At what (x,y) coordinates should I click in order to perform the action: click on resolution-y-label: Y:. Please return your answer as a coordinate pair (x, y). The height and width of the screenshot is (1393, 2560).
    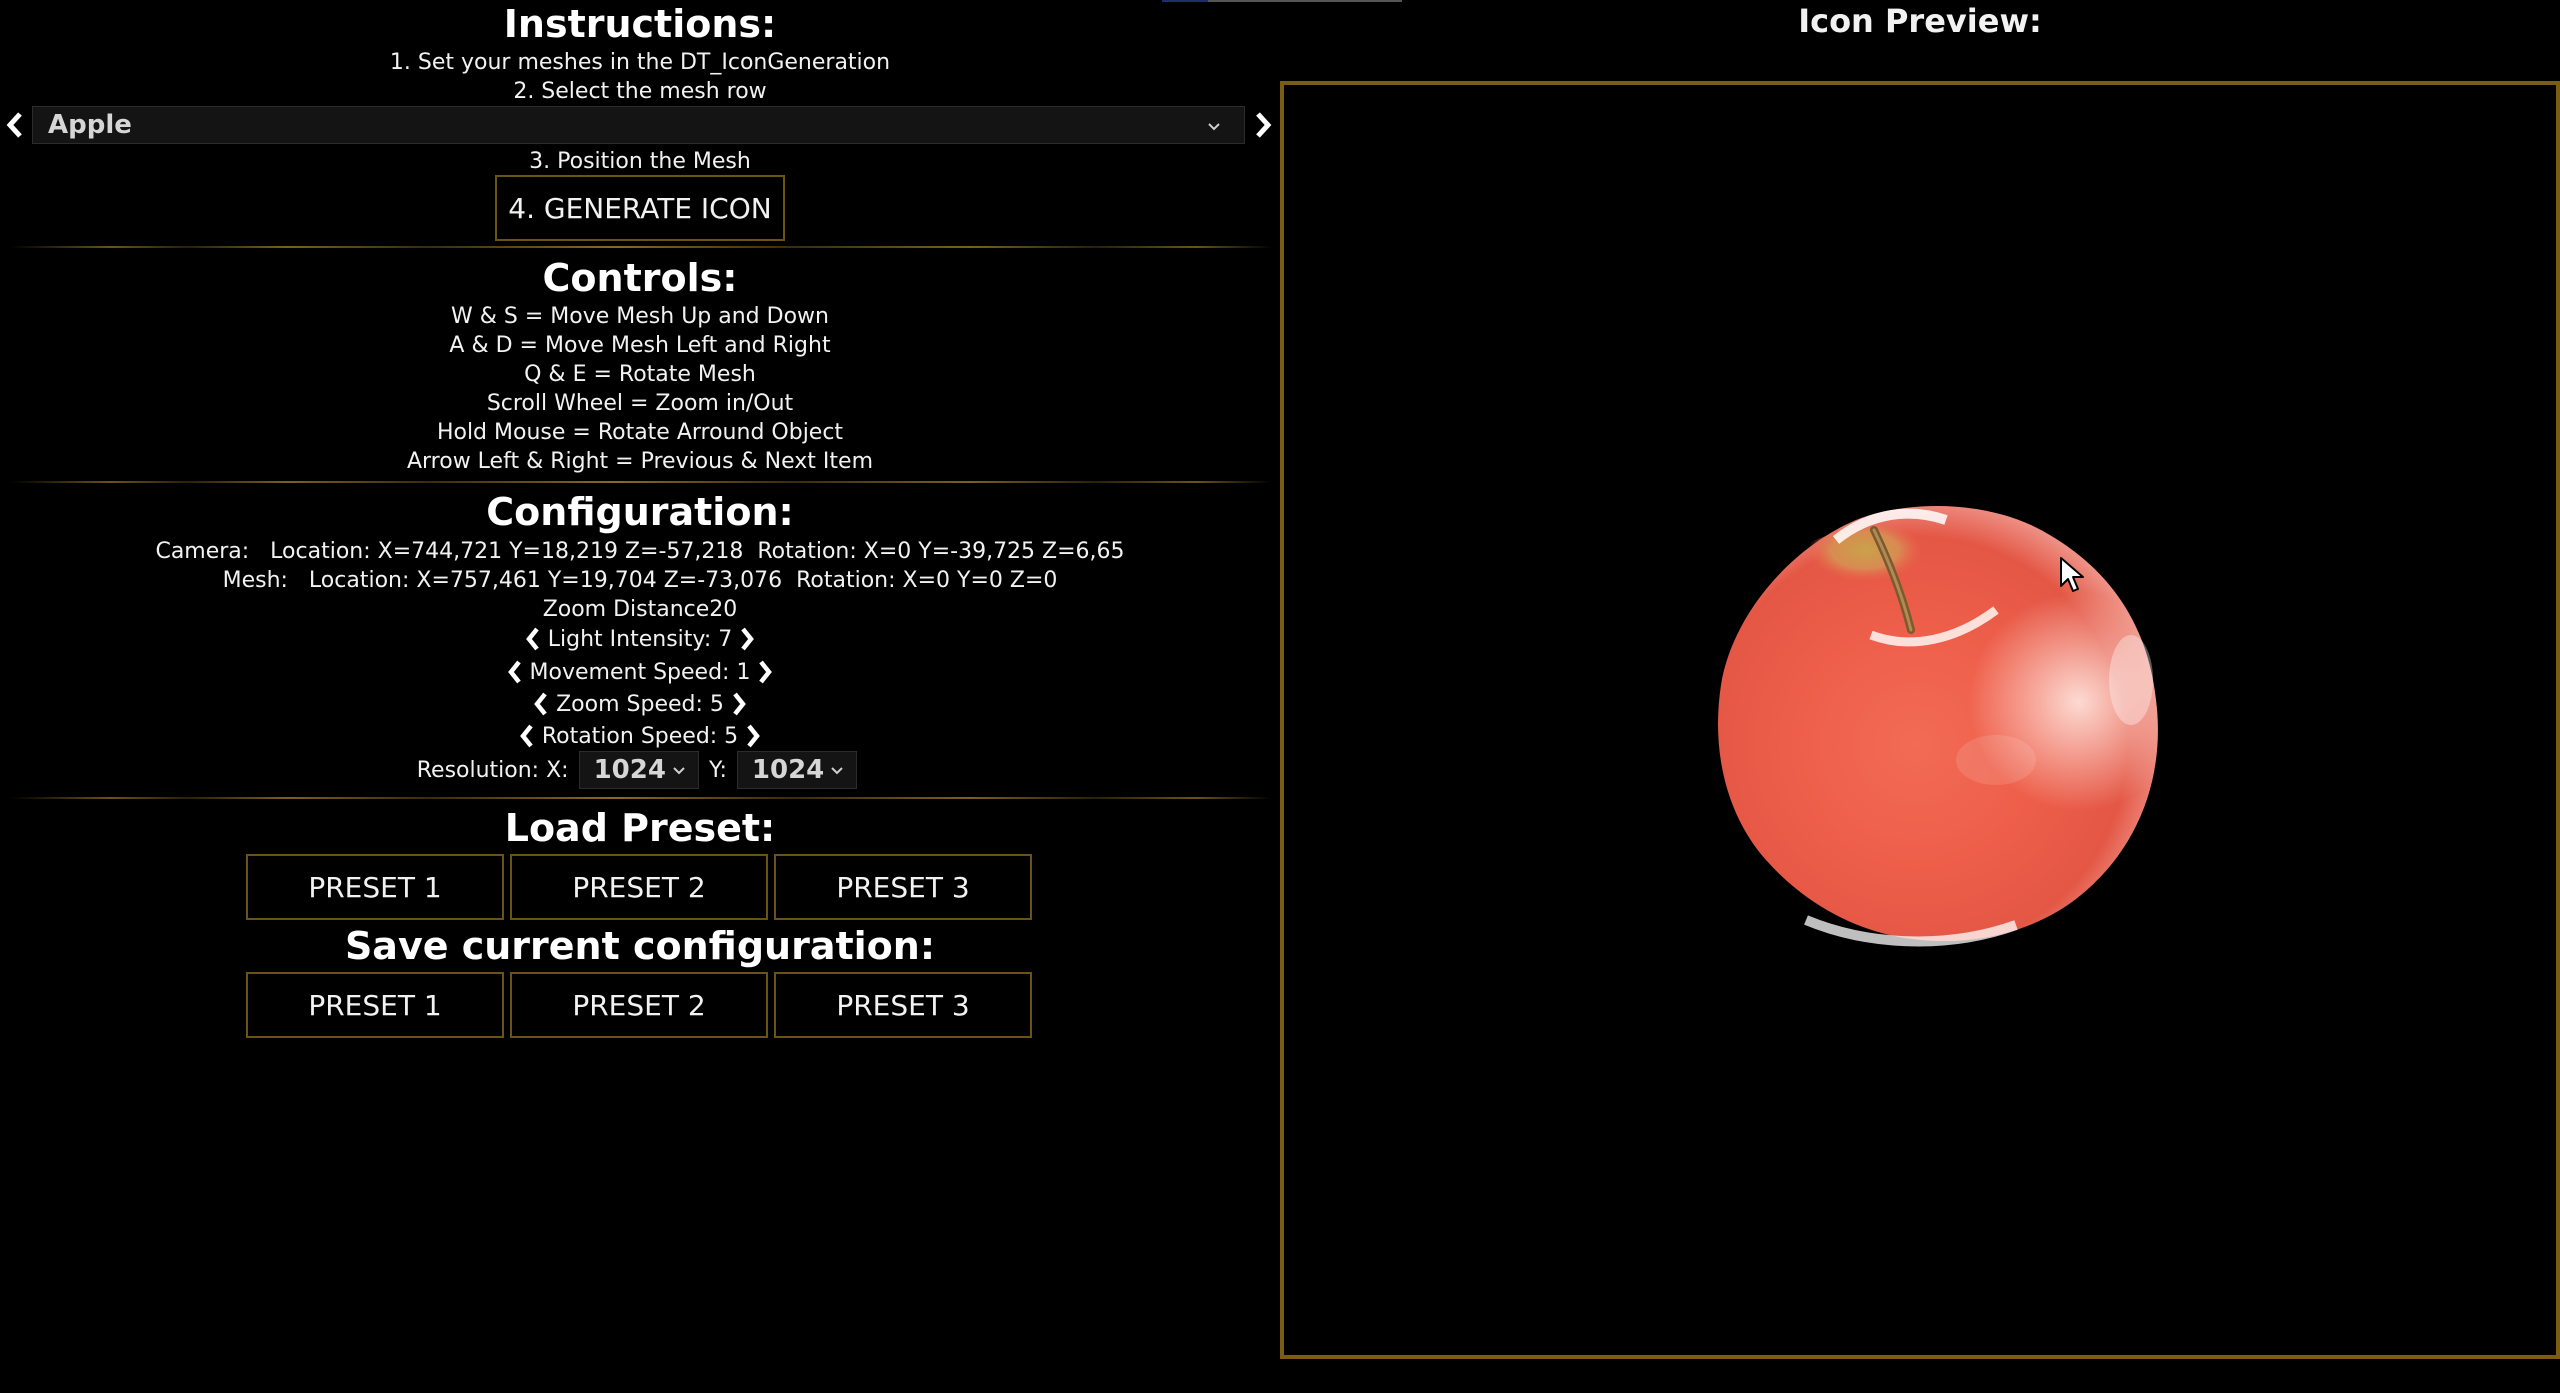
    Looking at the image, I should click on (717, 770).